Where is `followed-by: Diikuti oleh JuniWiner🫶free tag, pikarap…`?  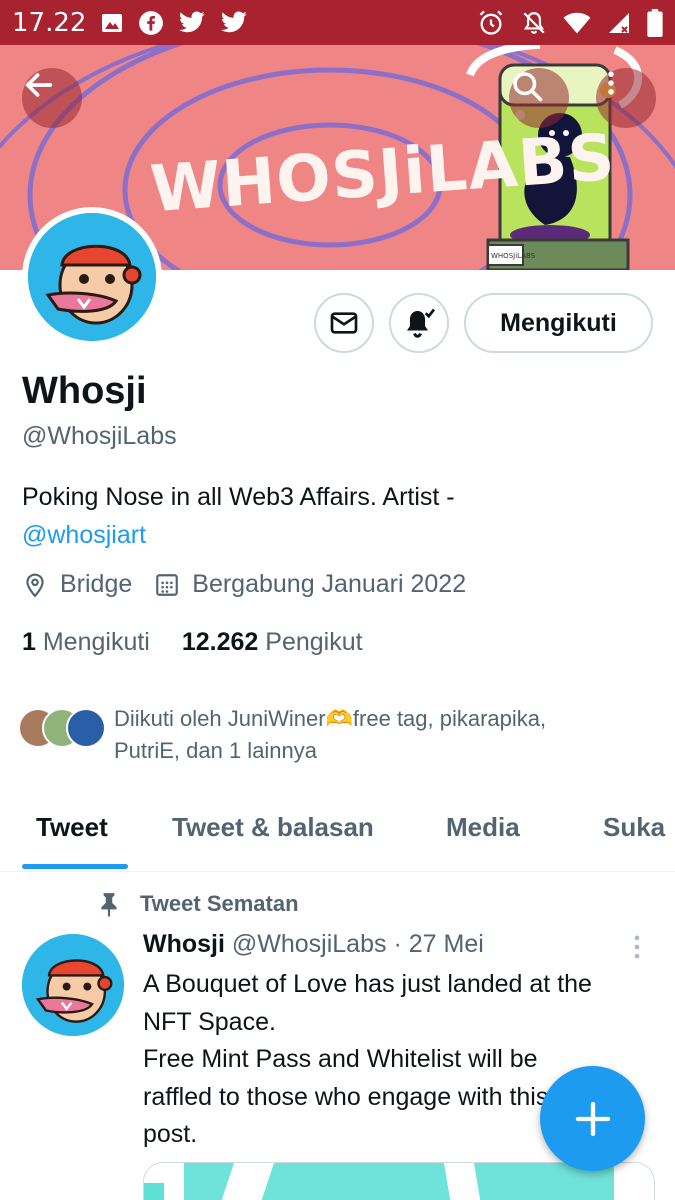 followed-by: Diikuti oleh JuniWiner🫶free tag, pikarap… is located at coordinates (326, 735).